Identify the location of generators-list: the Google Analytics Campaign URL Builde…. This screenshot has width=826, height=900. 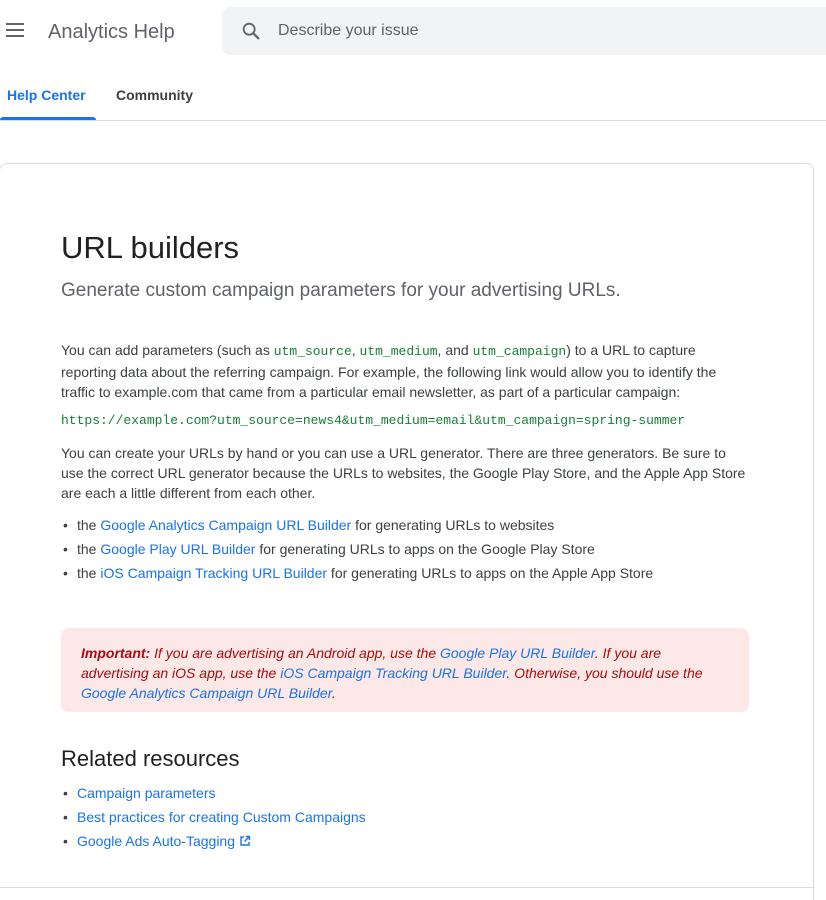
(357, 551).